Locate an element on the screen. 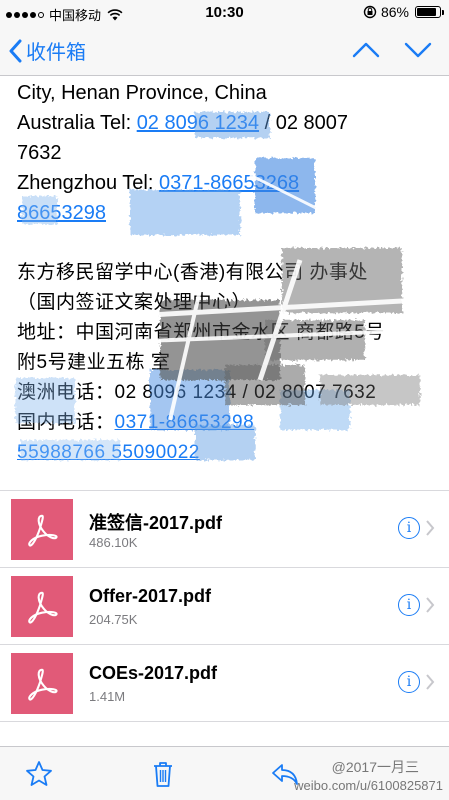 Image resolution: width=449 pixels, height=800 pixels. body-line: 7632 is located at coordinates (39, 153).